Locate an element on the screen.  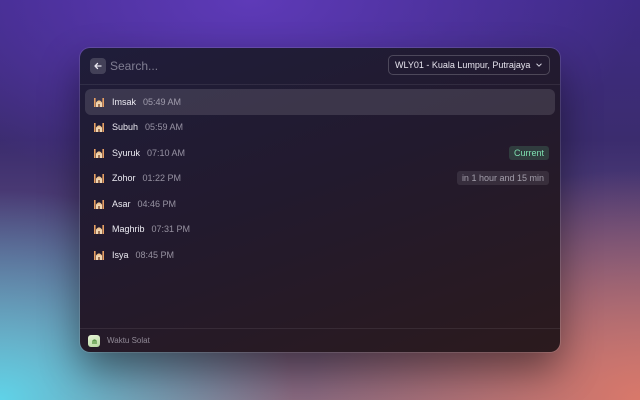
current-badge: Current is located at coordinates (528, 152).